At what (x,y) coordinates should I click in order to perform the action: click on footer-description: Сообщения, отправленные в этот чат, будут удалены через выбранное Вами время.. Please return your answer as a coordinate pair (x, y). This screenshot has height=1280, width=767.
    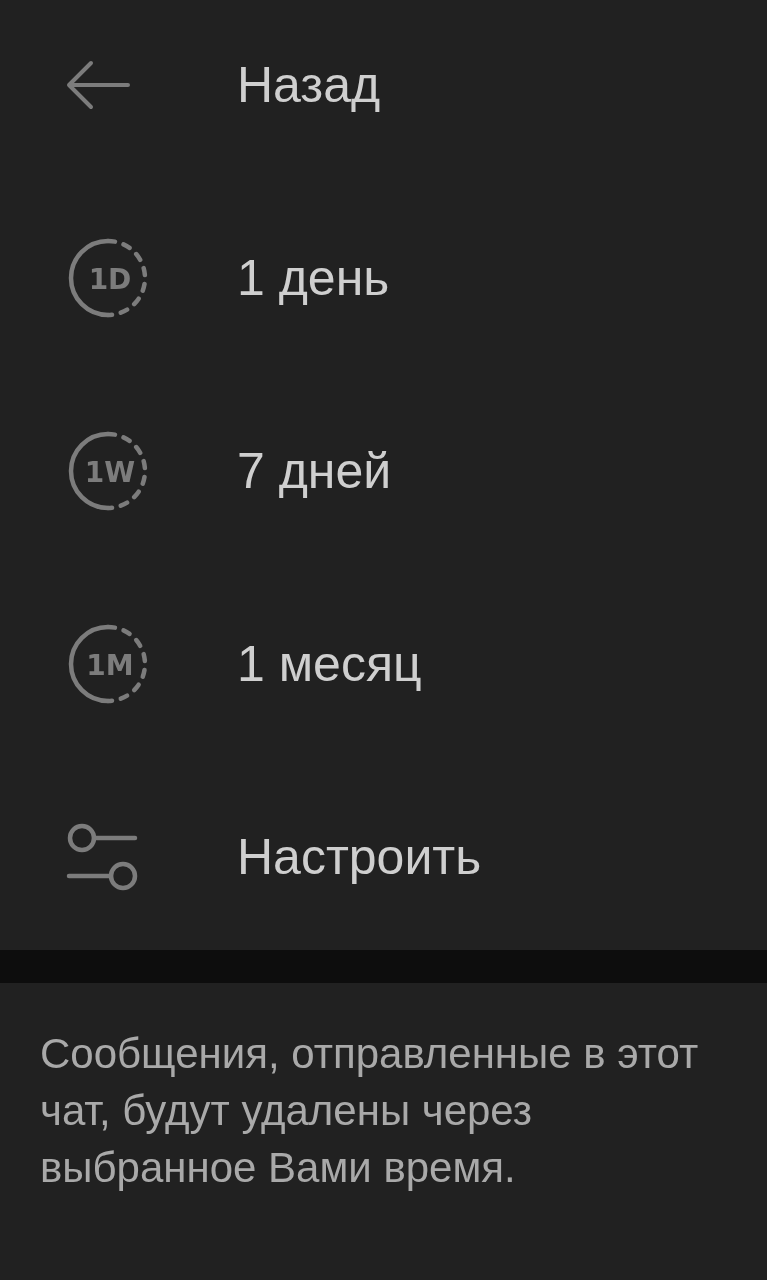
    Looking at the image, I should click on (370, 1111).